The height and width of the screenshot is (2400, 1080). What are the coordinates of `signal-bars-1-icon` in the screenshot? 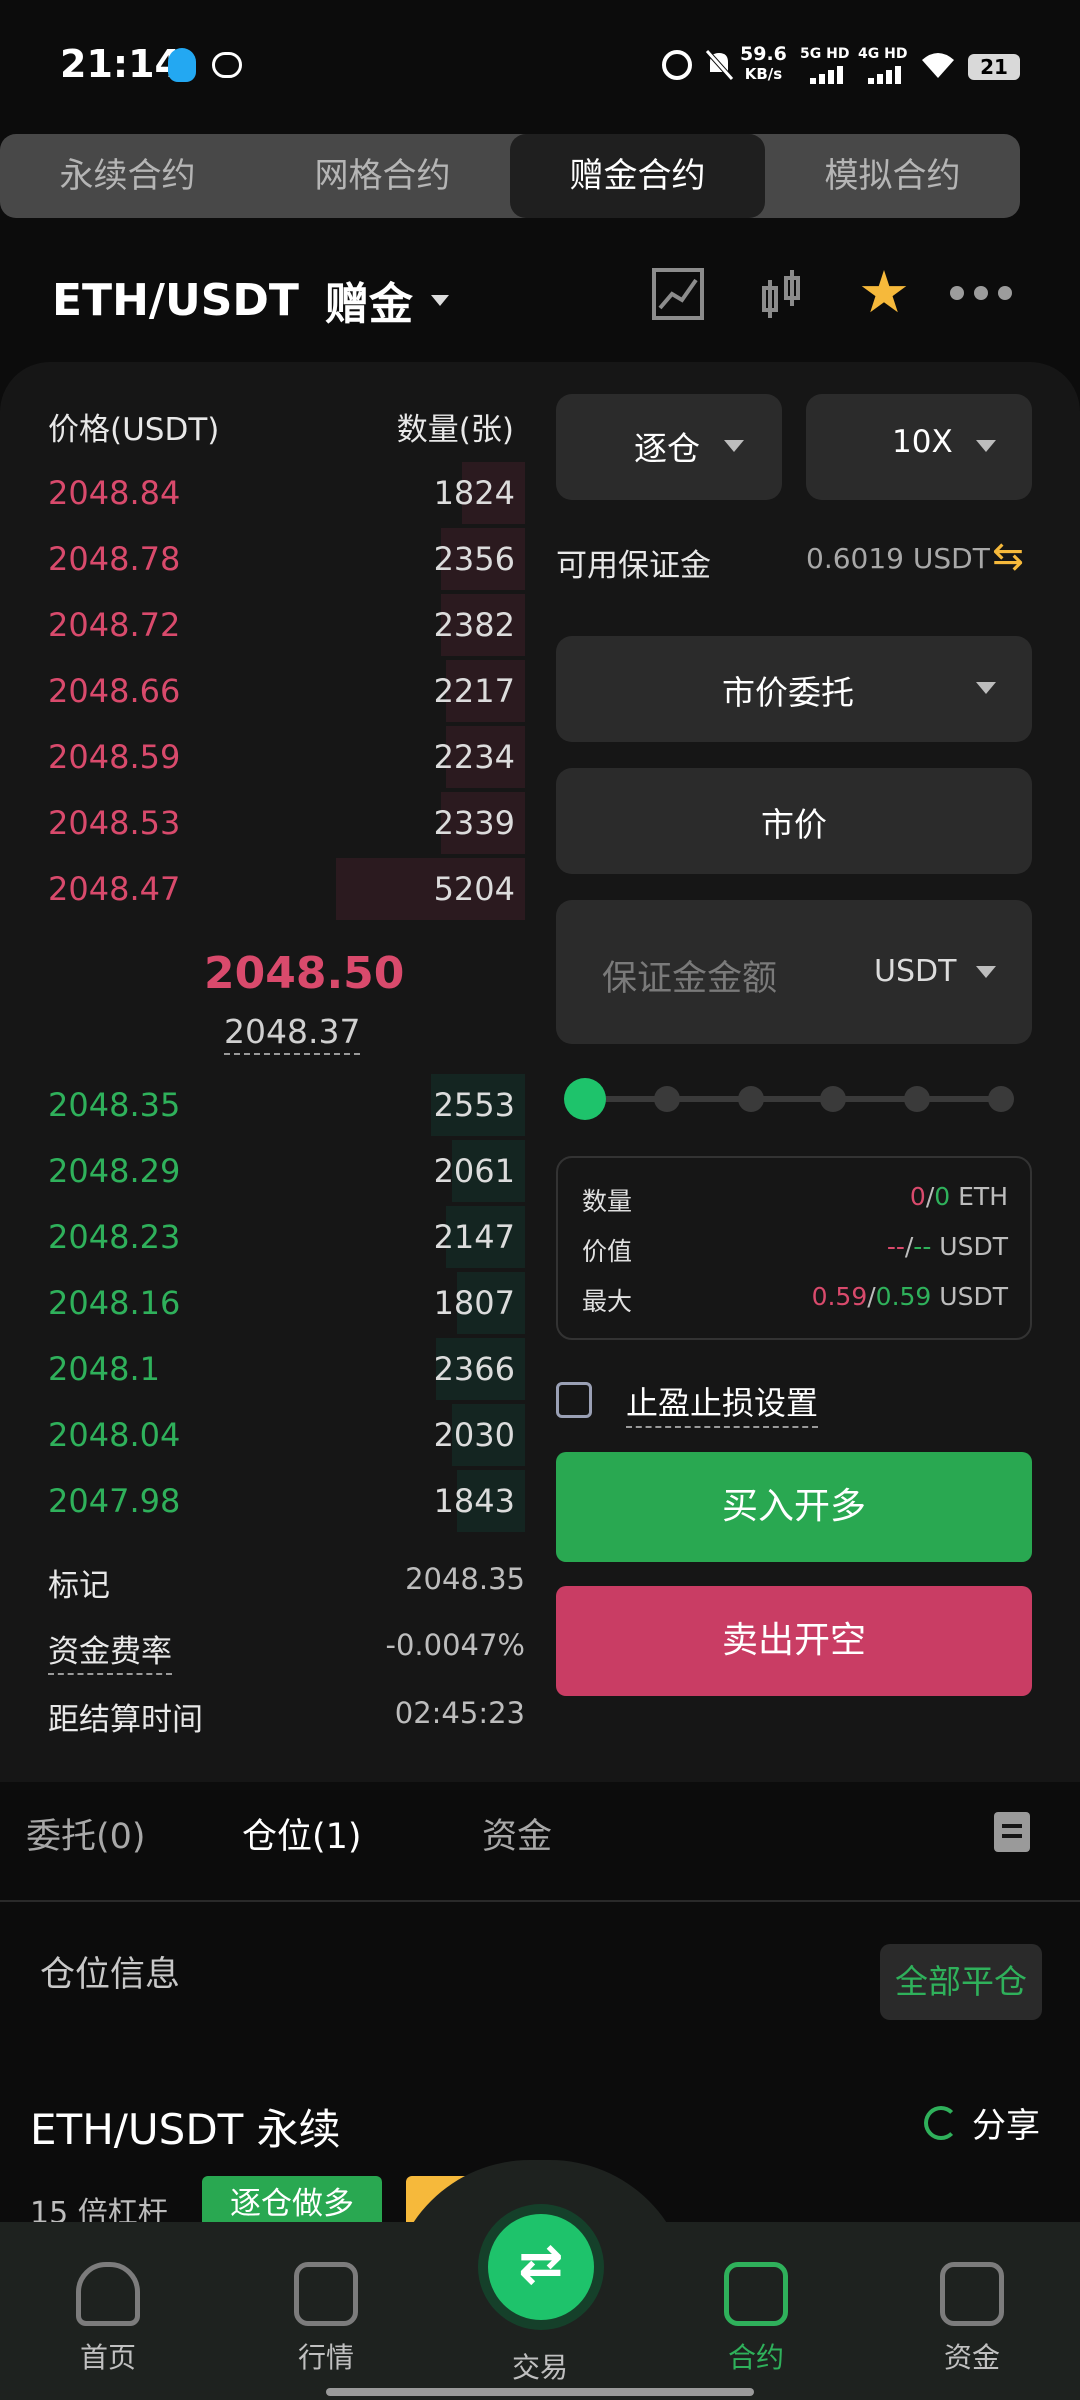 It's located at (826, 75).